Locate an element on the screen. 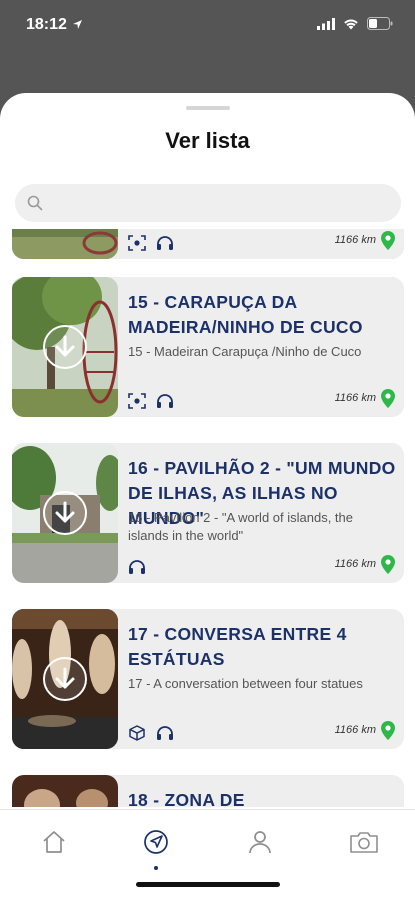 This screenshot has height=900, width=415. list-item: 1166 km is located at coordinates (208, 244).